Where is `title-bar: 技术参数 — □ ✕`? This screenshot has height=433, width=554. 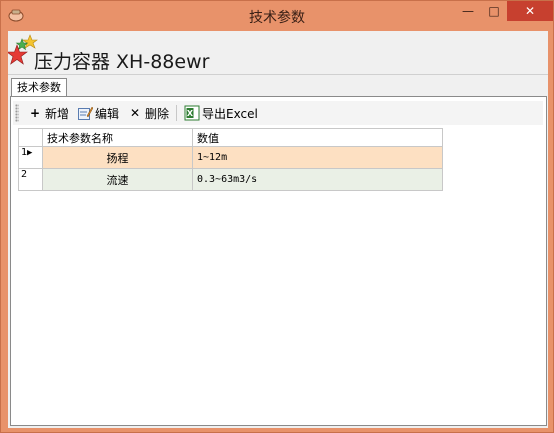 title-bar: 技术参数 — □ ✕ is located at coordinates (277, 16).